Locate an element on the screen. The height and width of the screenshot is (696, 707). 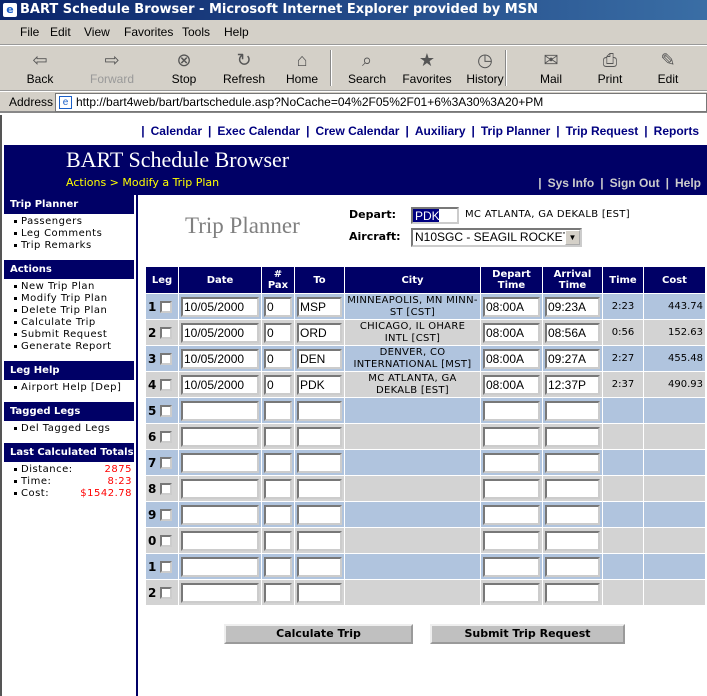
menu-view: View is located at coordinates (97, 32).